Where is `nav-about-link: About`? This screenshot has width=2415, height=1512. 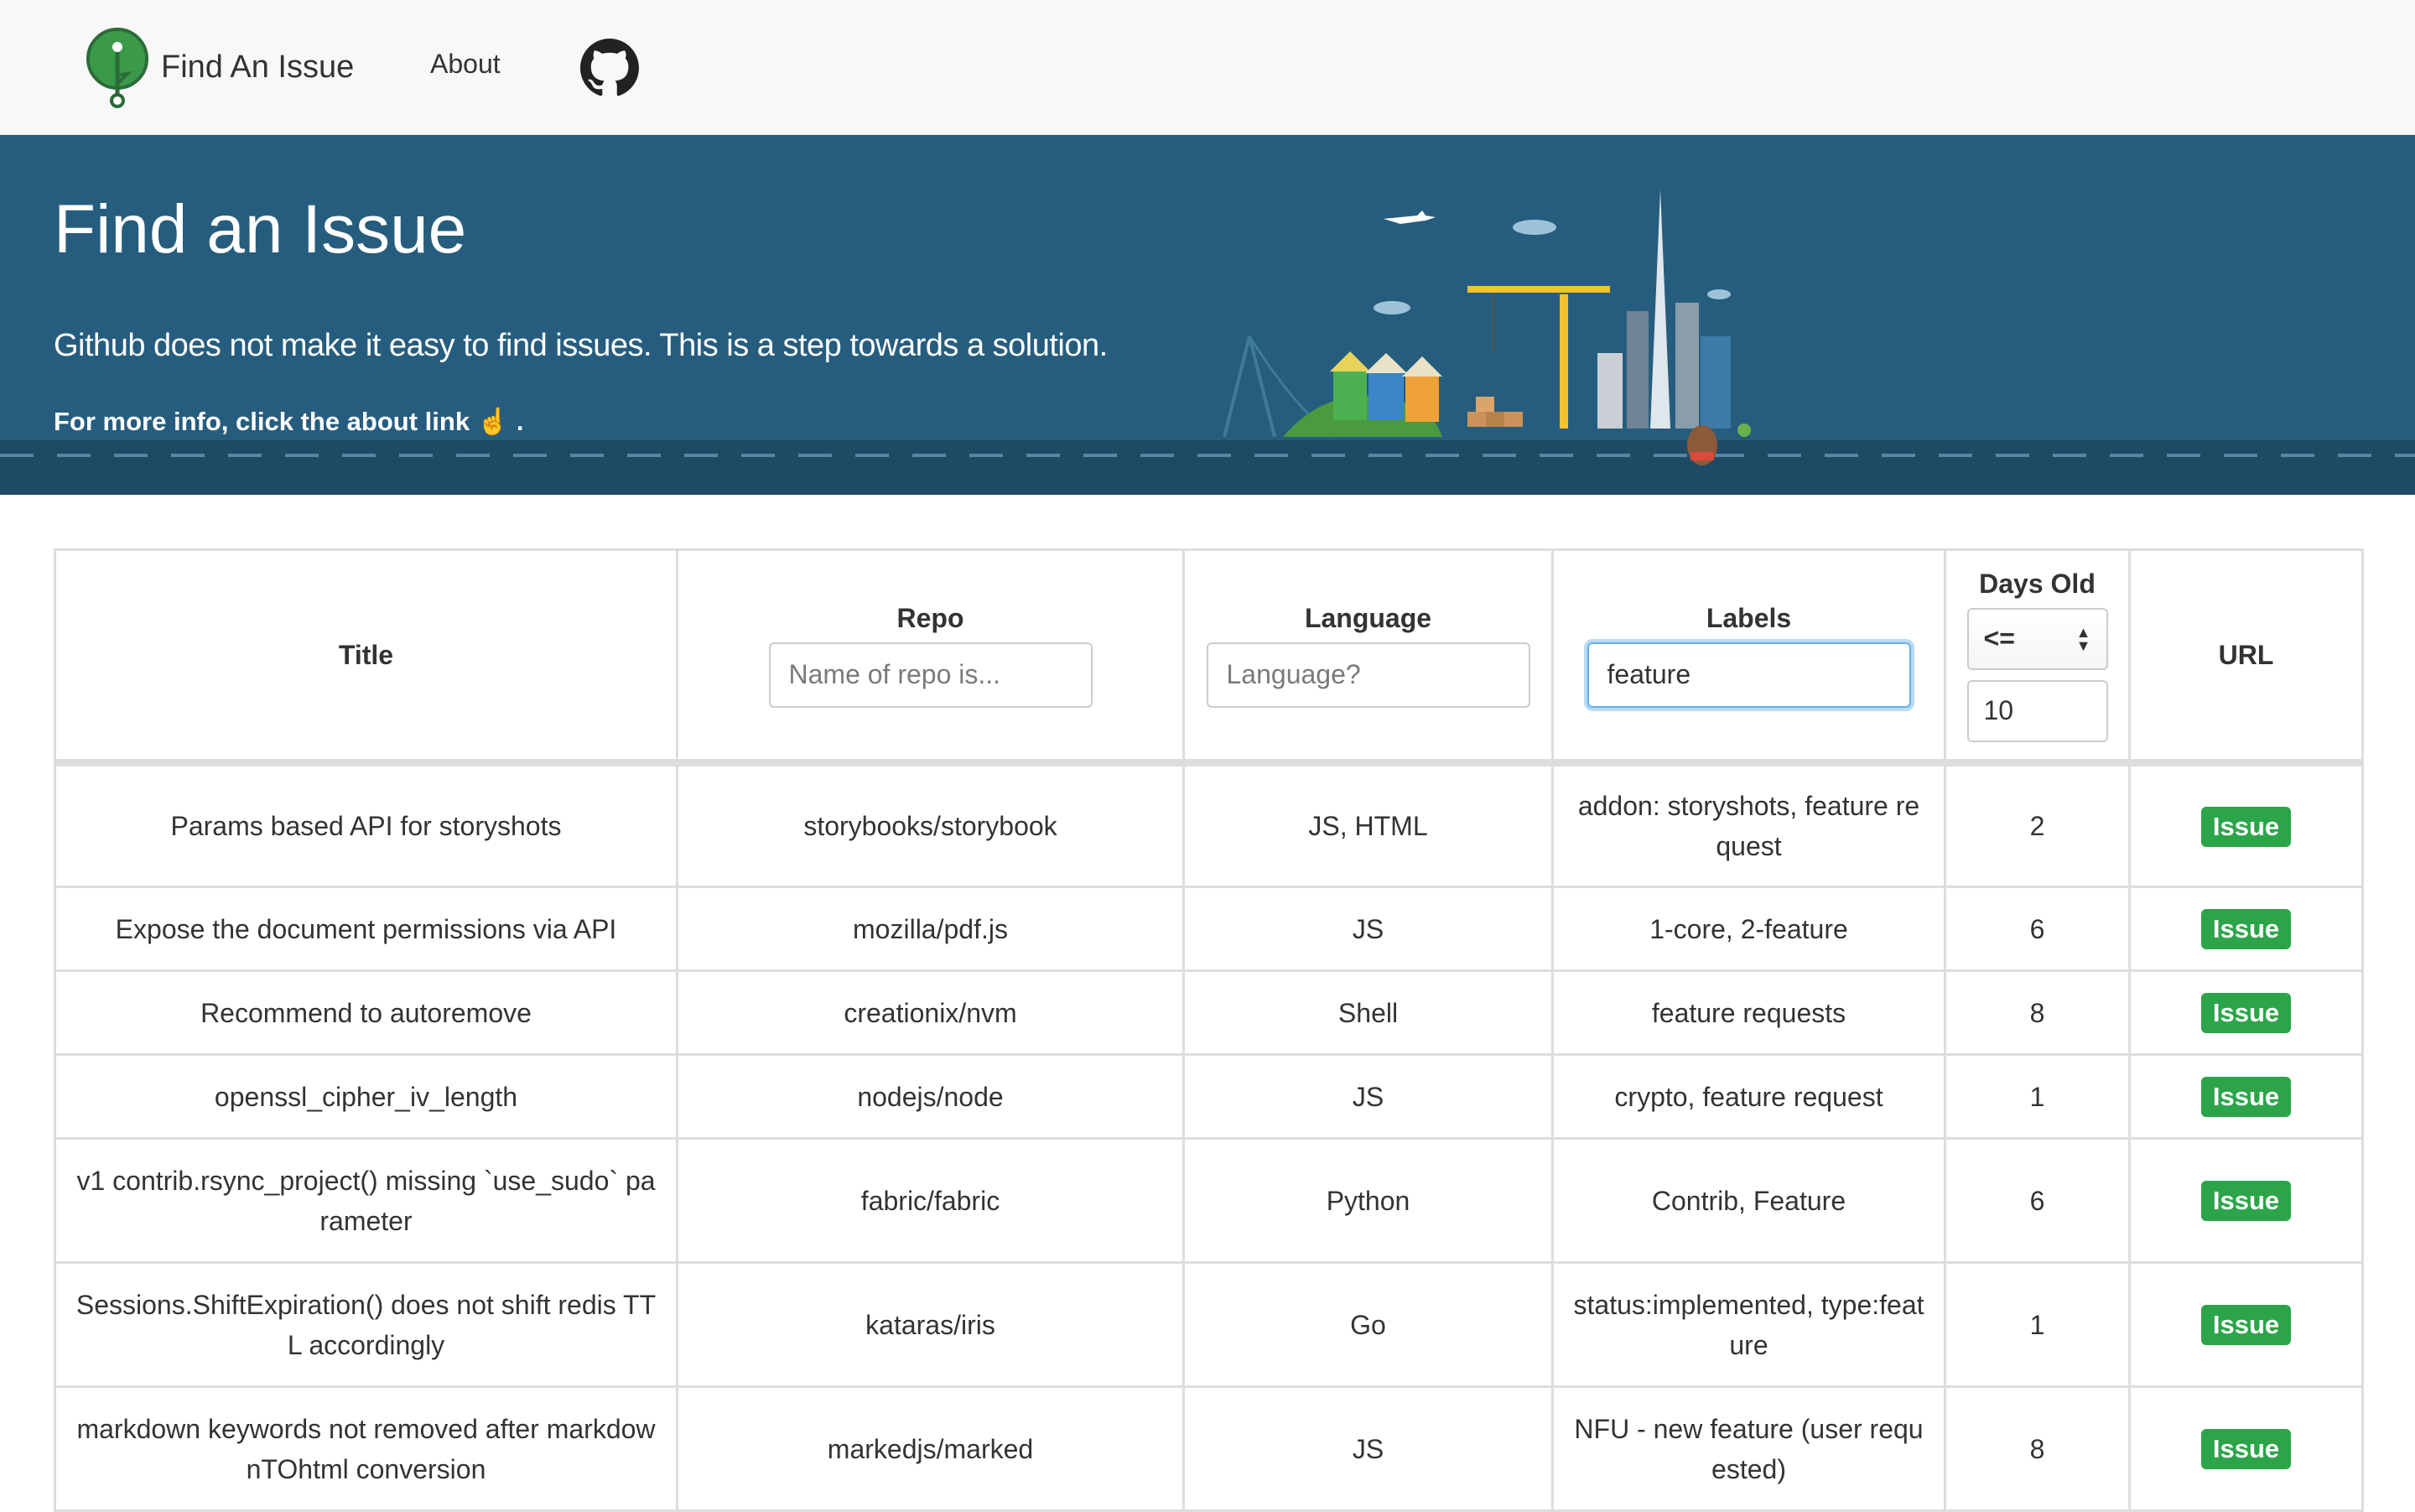 nav-about-link: About is located at coordinates (465, 64).